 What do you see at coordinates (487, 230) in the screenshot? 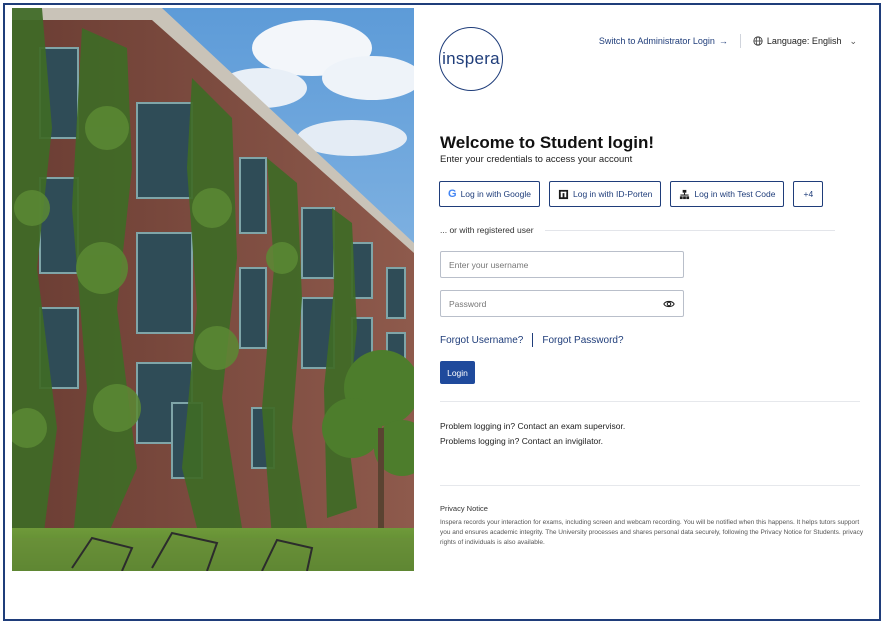
I see `divider-label: ... or with registered user` at bounding box center [487, 230].